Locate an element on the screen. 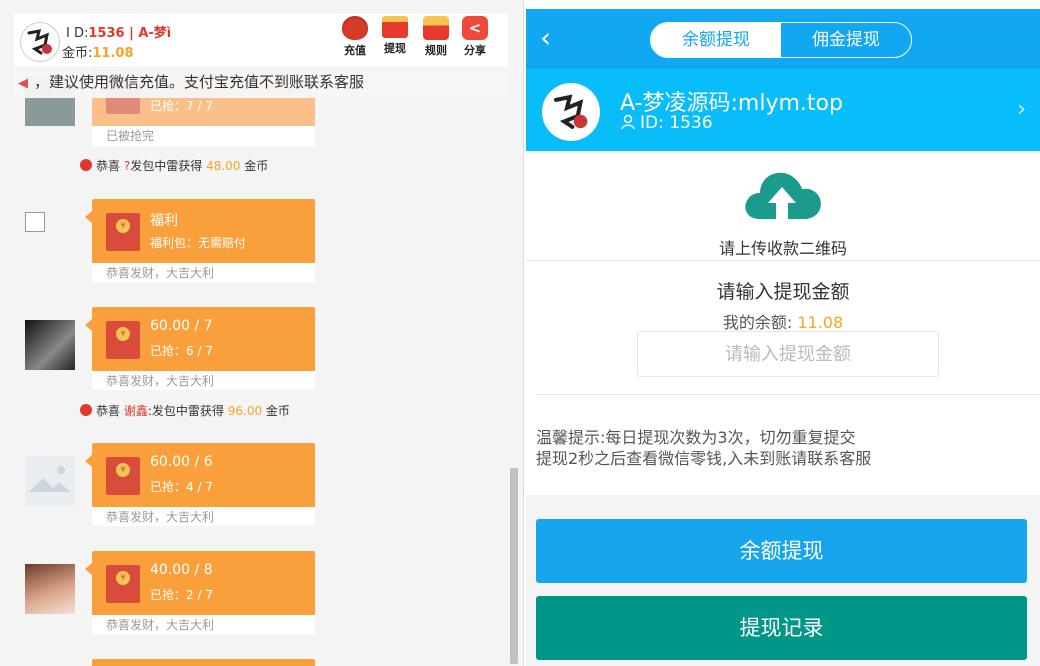 This screenshot has width=1040, height=666. system-message: 恭喜 ?发包中雷获得 48.00 金币 is located at coordinates (174, 165).